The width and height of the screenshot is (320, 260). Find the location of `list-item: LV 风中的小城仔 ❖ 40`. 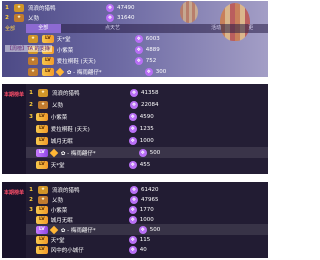

list-item: LV 风中的小城仔 ❖ 40 is located at coordinates (147, 249).